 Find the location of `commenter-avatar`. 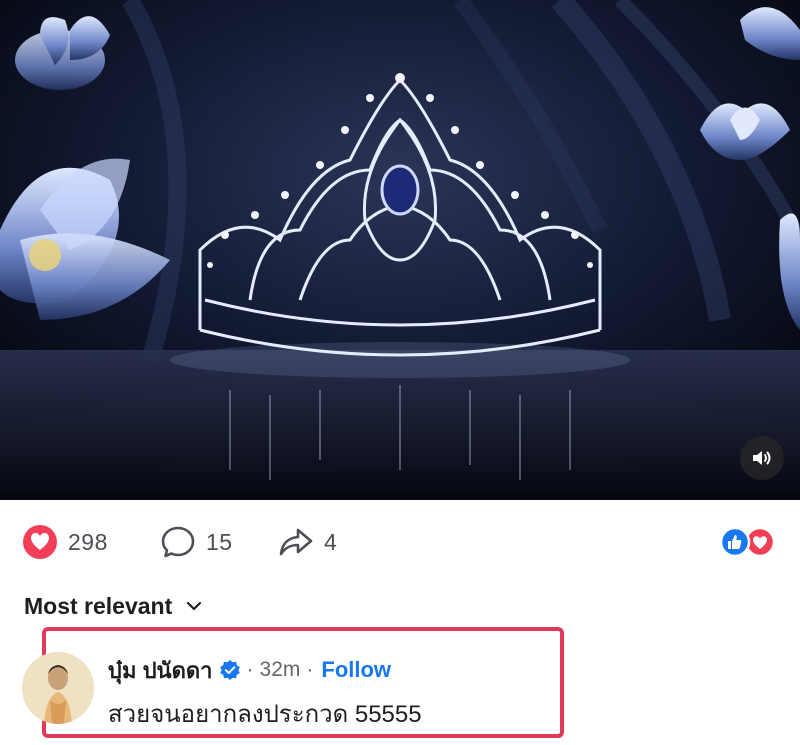

commenter-avatar is located at coordinates (58, 688).